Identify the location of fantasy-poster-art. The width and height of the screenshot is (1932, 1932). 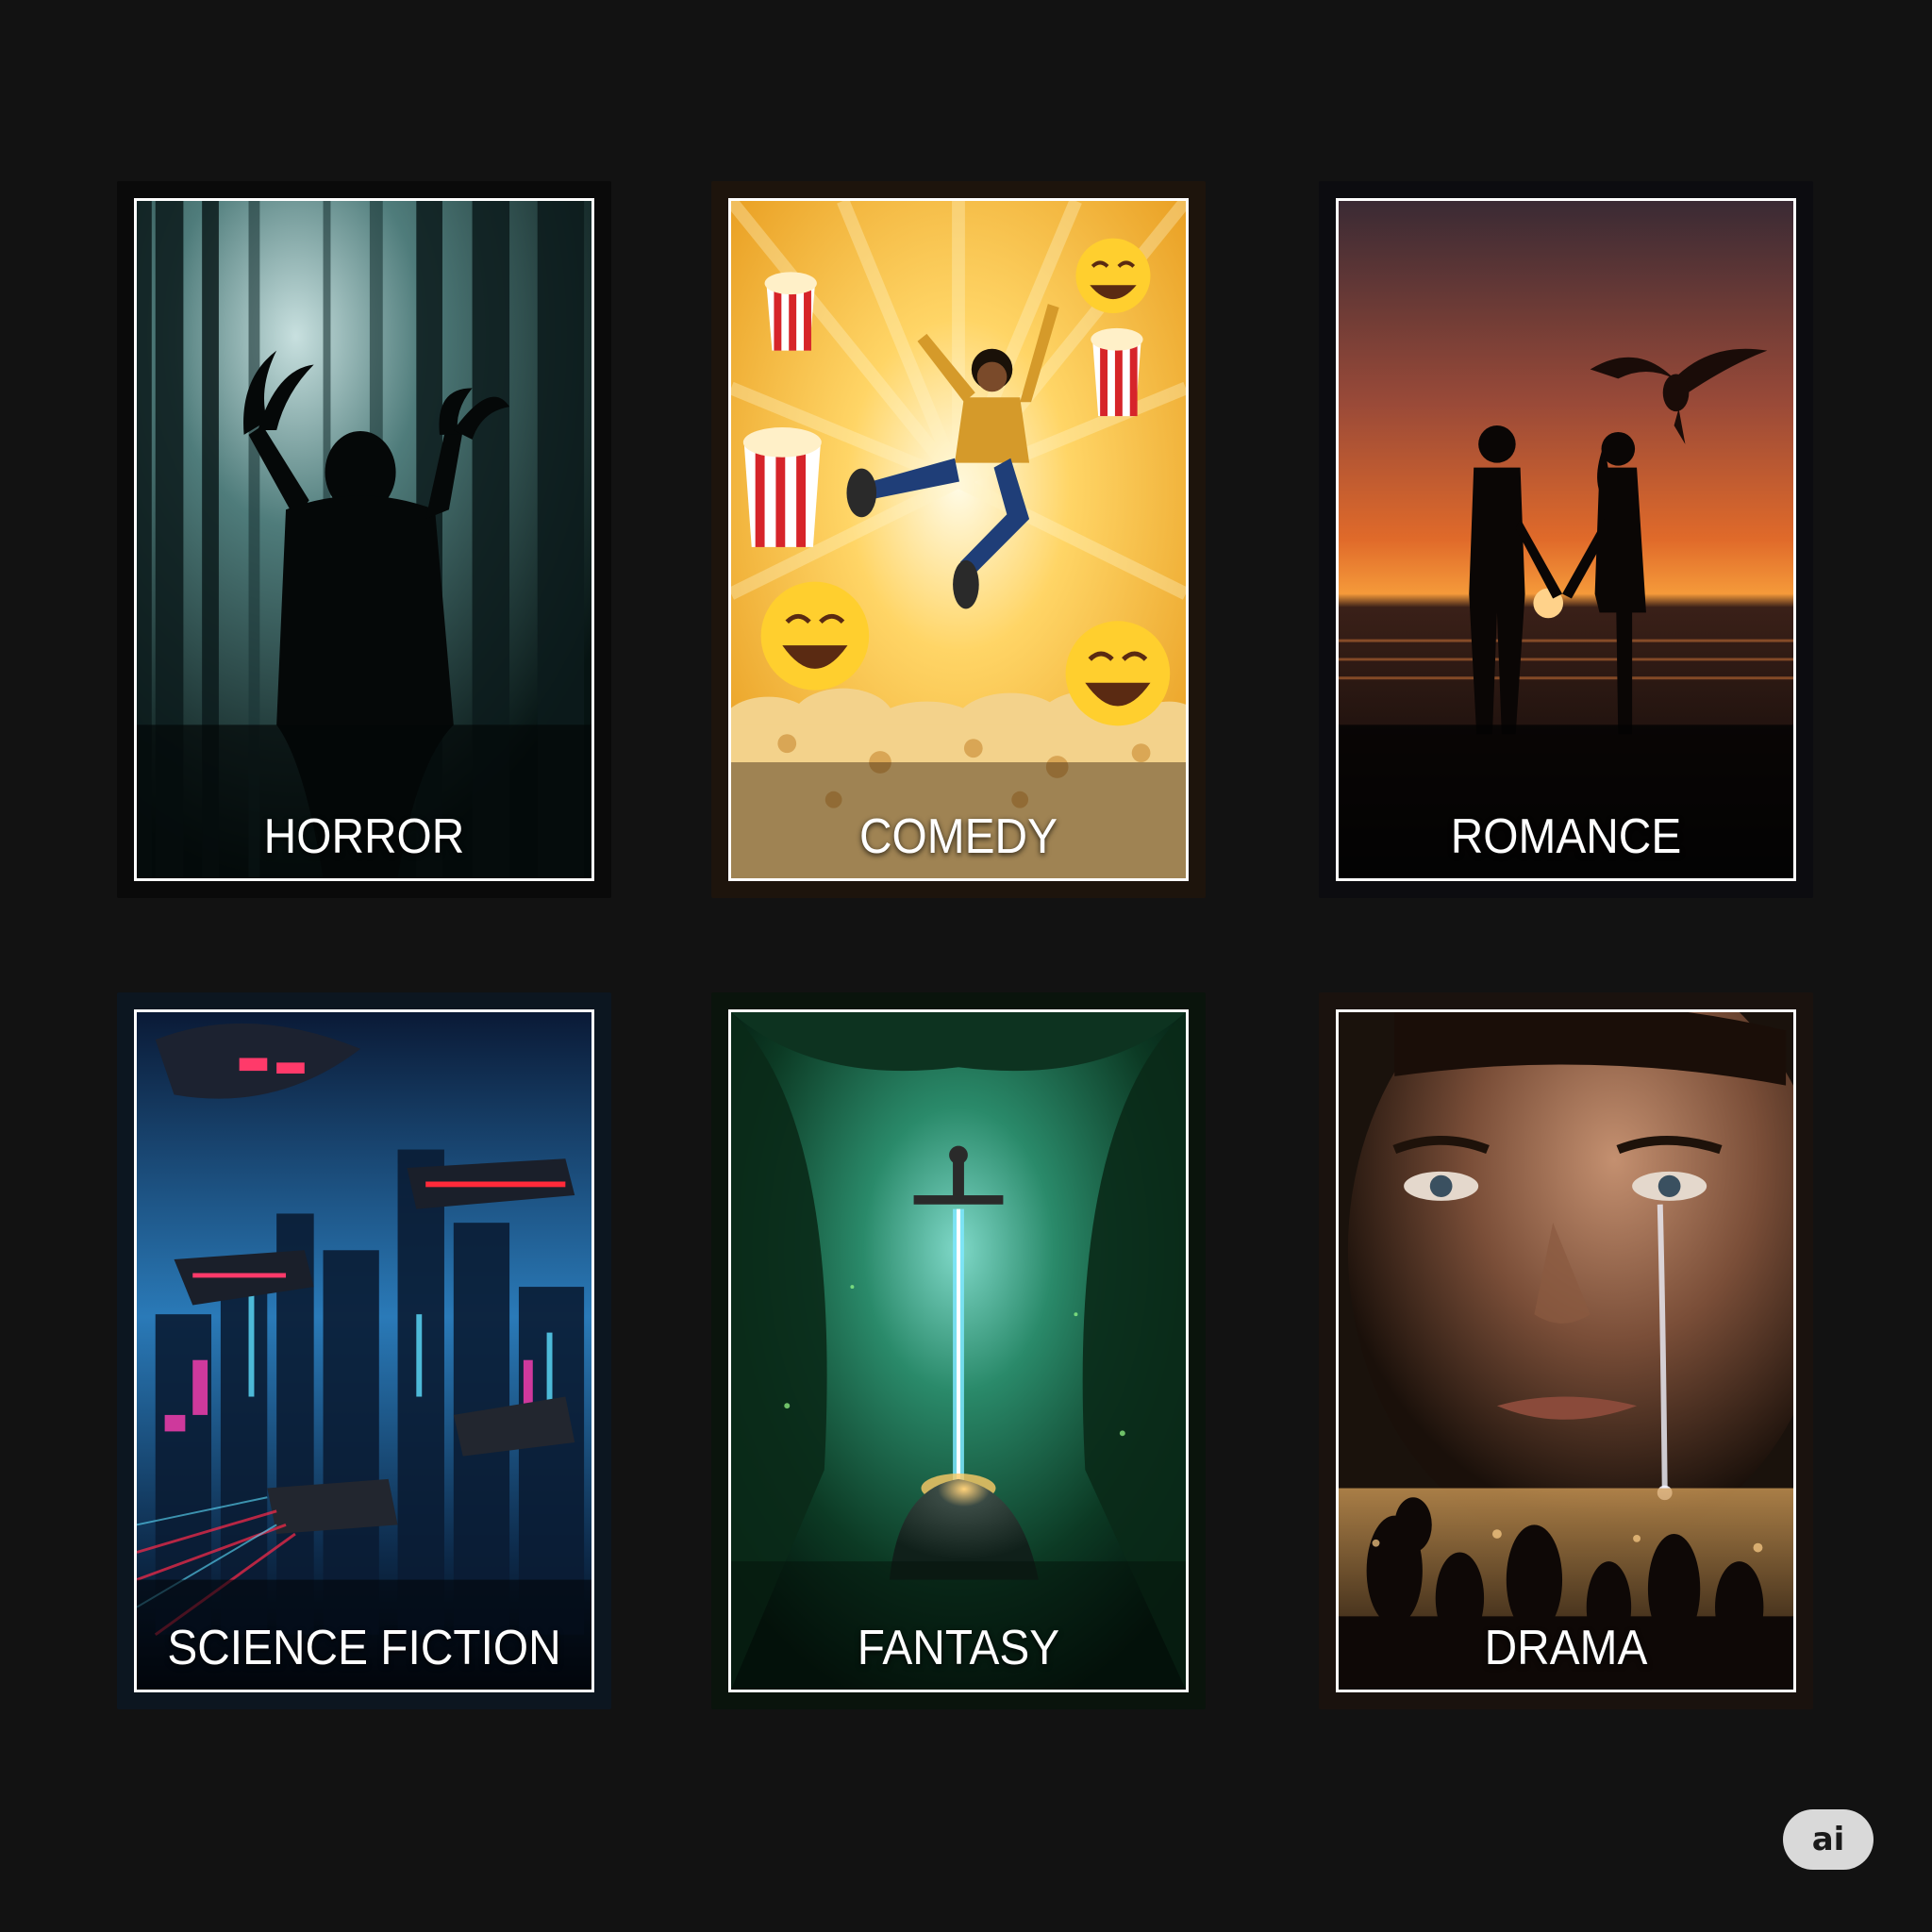
(959, 1351).